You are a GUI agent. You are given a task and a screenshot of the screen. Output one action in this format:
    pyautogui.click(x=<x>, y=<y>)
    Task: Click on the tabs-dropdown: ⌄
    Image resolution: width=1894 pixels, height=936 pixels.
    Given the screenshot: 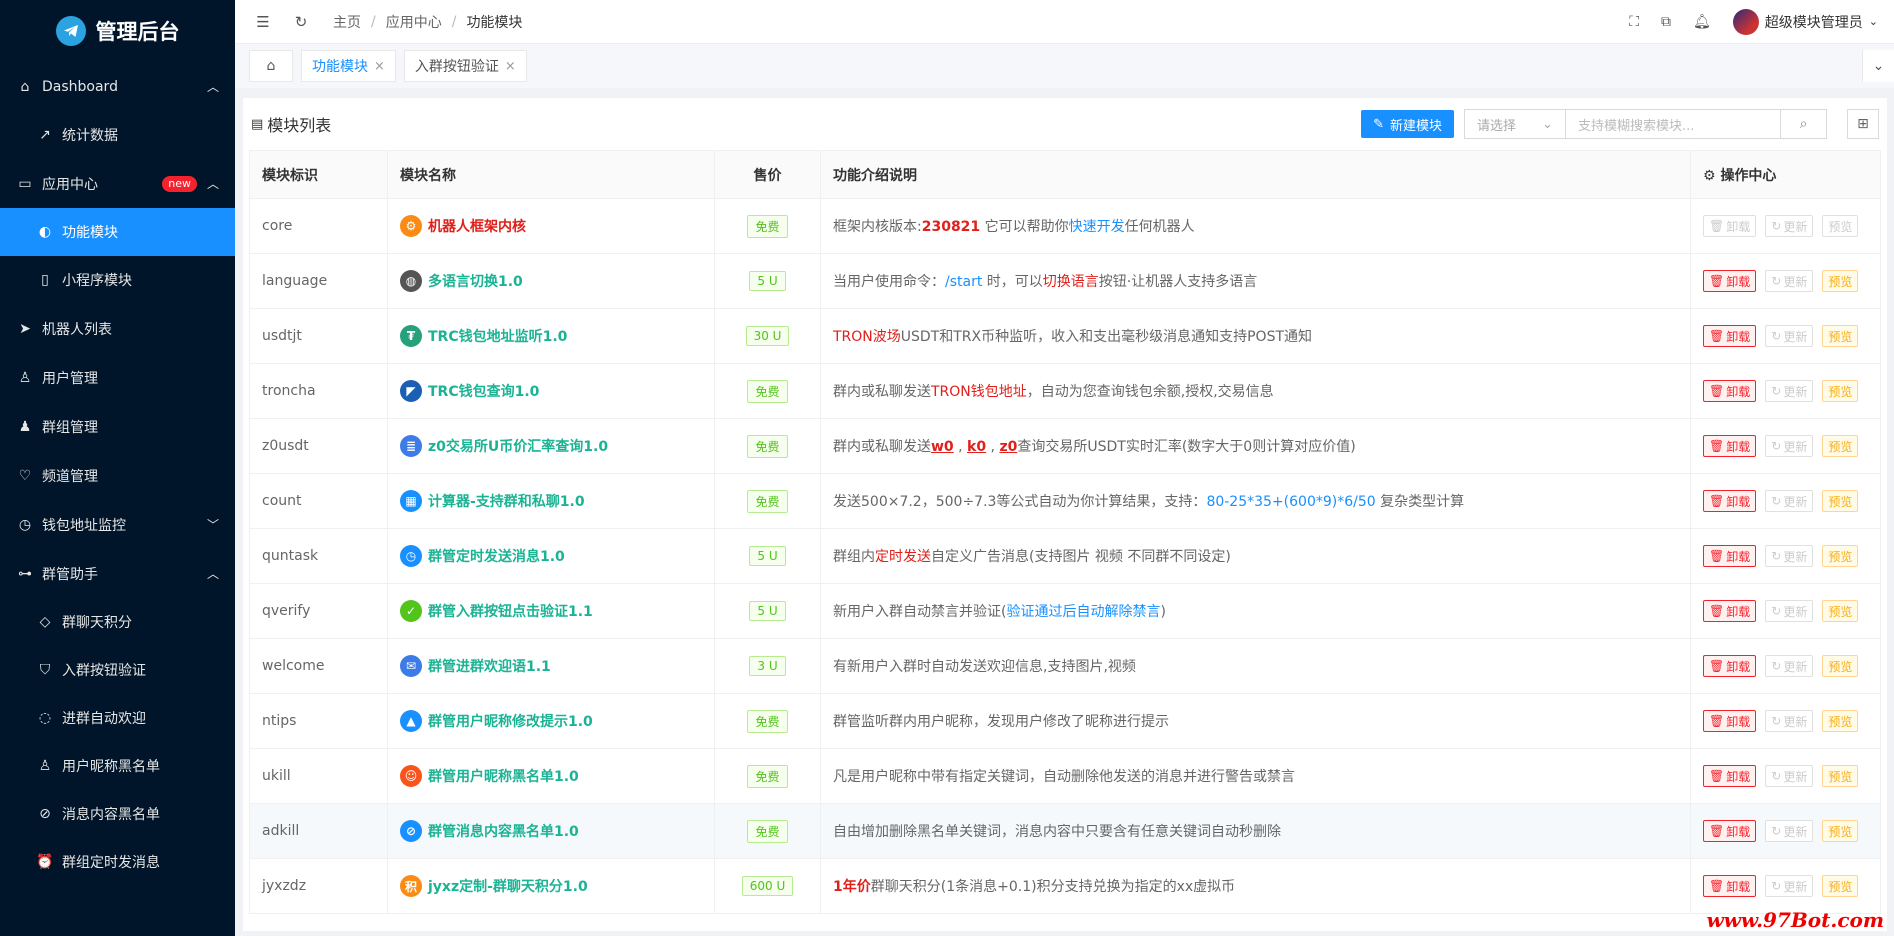 What is the action you would take?
    pyautogui.click(x=1878, y=66)
    